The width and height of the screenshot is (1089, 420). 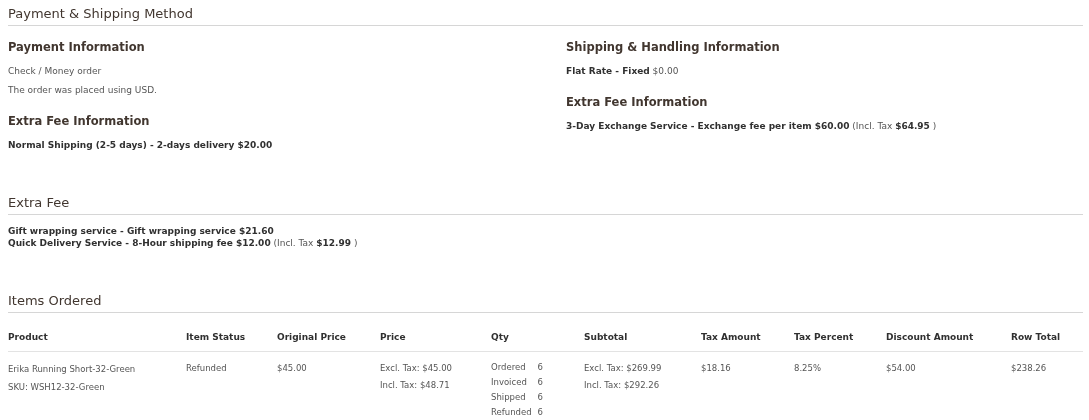 What do you see at coordinates (55, 71) in the screenshot?
I see `info-text: Check / Money order` at bounding box center [55, 71].